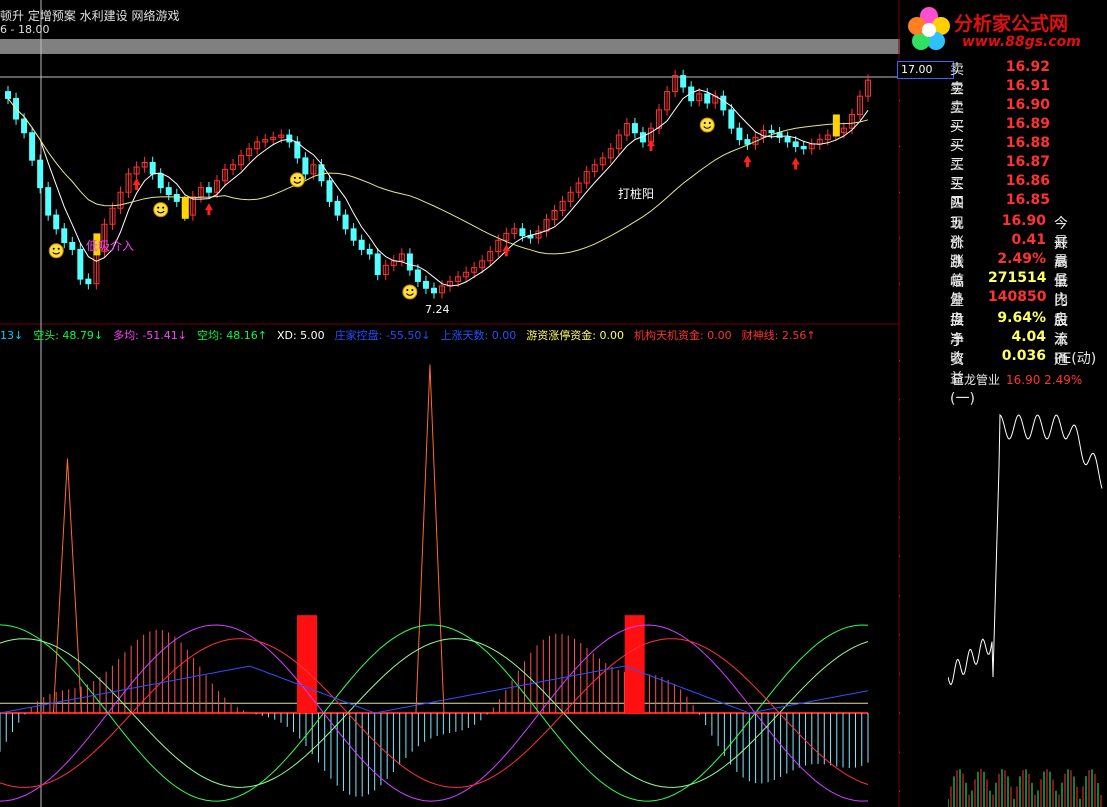  What do you see at coordinates (925, 70) in the screenshot?
I see `price-tag: 17.00` at bounding box center [925, 70].